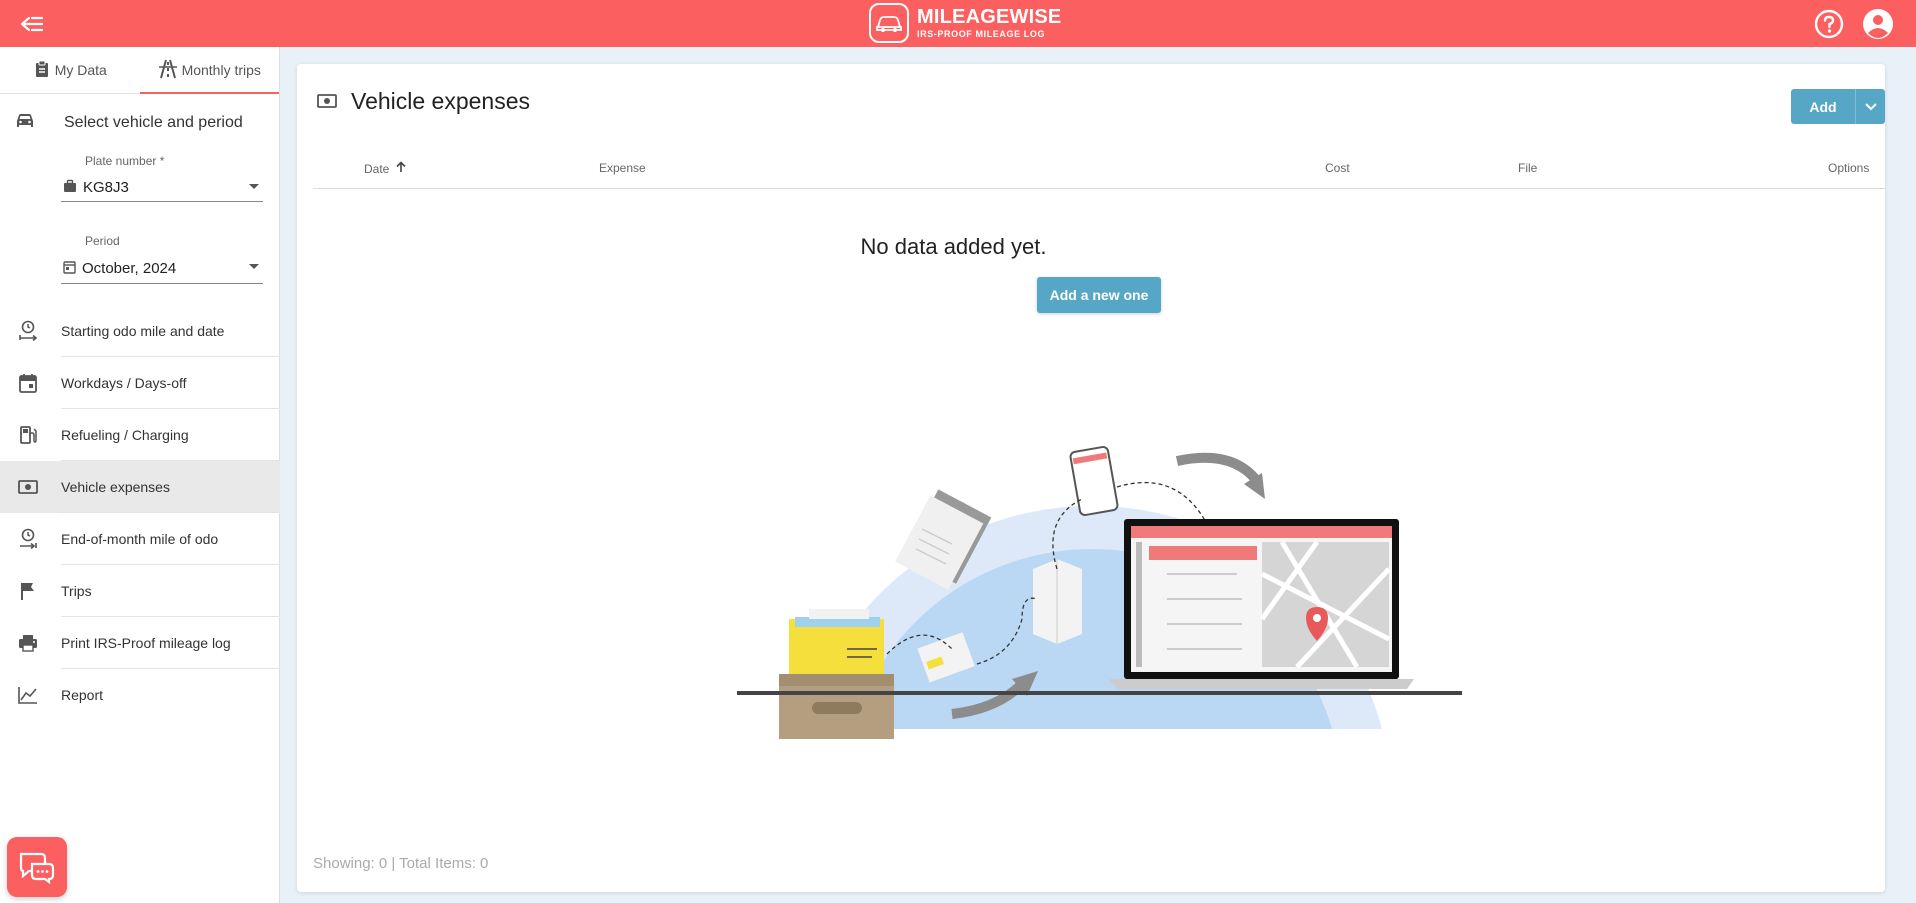 The width and height of the screenshot is (1916, 903). Describe the element at coordinates (42, 70) in the screenshot. I see `clipboard-icon` at that location.